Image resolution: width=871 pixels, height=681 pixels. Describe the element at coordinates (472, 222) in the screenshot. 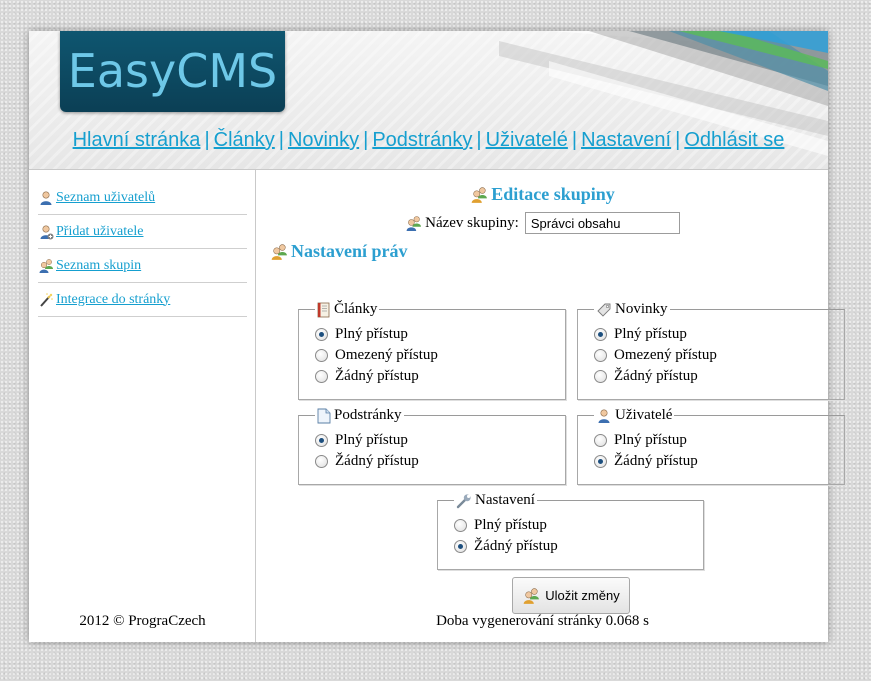

I see `group-name-label: Název skupiny:` at that location.